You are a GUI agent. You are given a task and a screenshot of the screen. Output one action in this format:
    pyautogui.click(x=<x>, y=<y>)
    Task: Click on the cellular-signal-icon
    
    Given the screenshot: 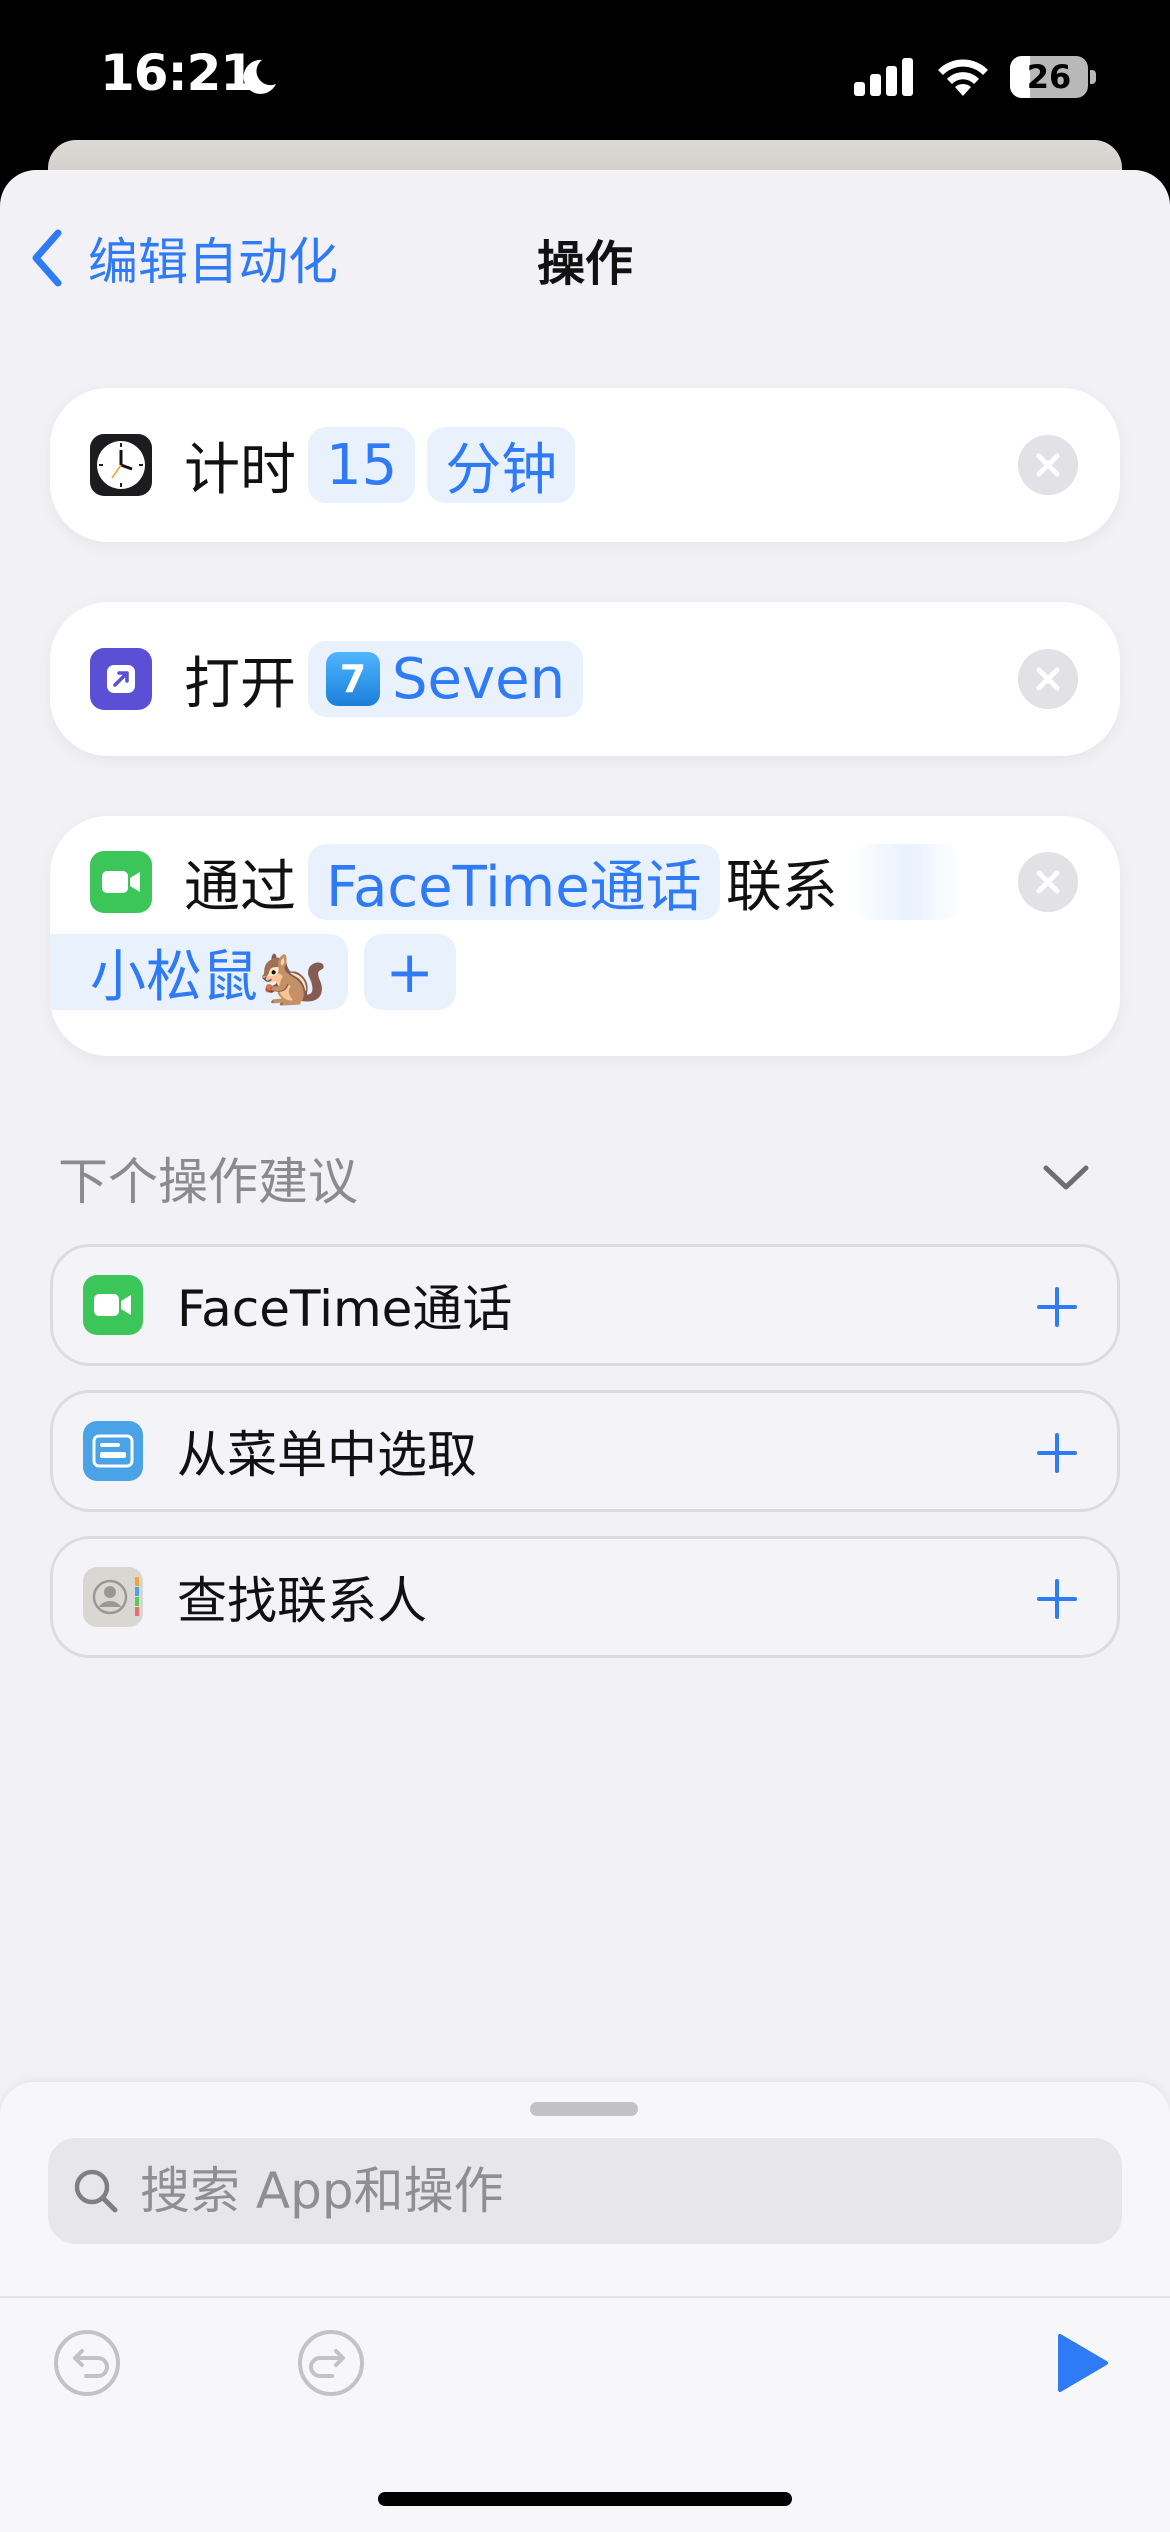 What is the action you would take?
    pyautogui.click(x=883, y=77)
    